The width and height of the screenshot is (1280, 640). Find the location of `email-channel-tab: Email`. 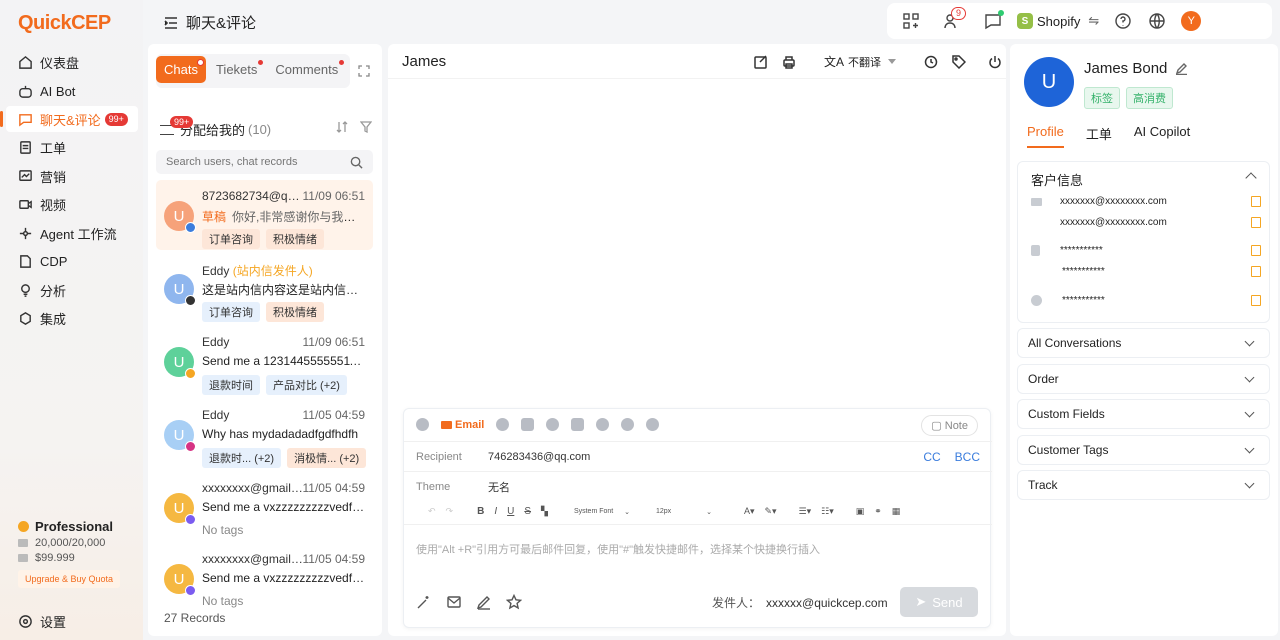

email-channel-tab: Email is located at coordinates (462, 425).